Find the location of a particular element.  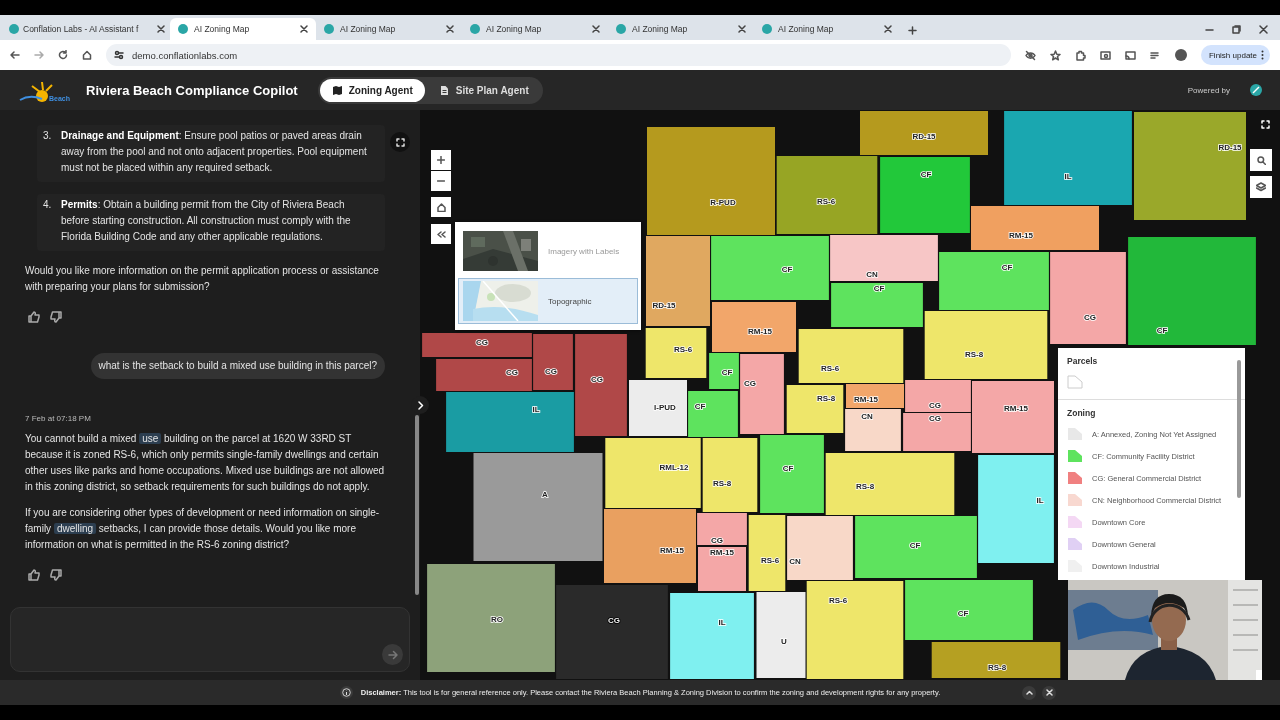

restore-icon is located at coordinates (1236, 29).